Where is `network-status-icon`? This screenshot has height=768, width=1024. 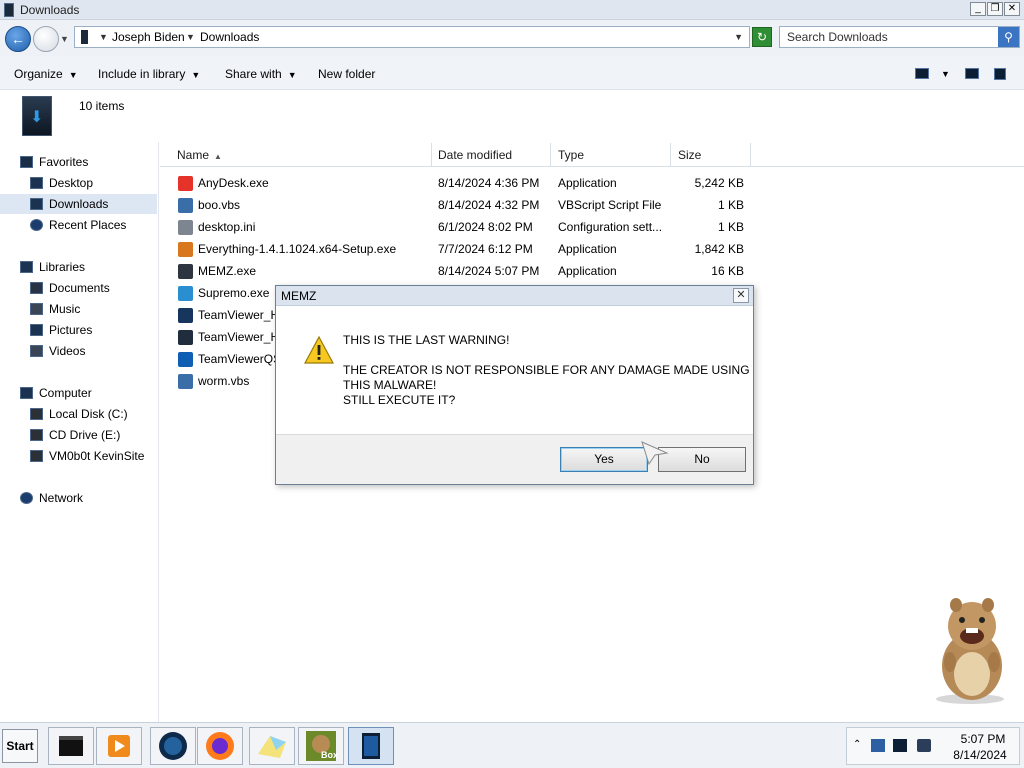
network-status-icon is located at coordinates (878, 745).